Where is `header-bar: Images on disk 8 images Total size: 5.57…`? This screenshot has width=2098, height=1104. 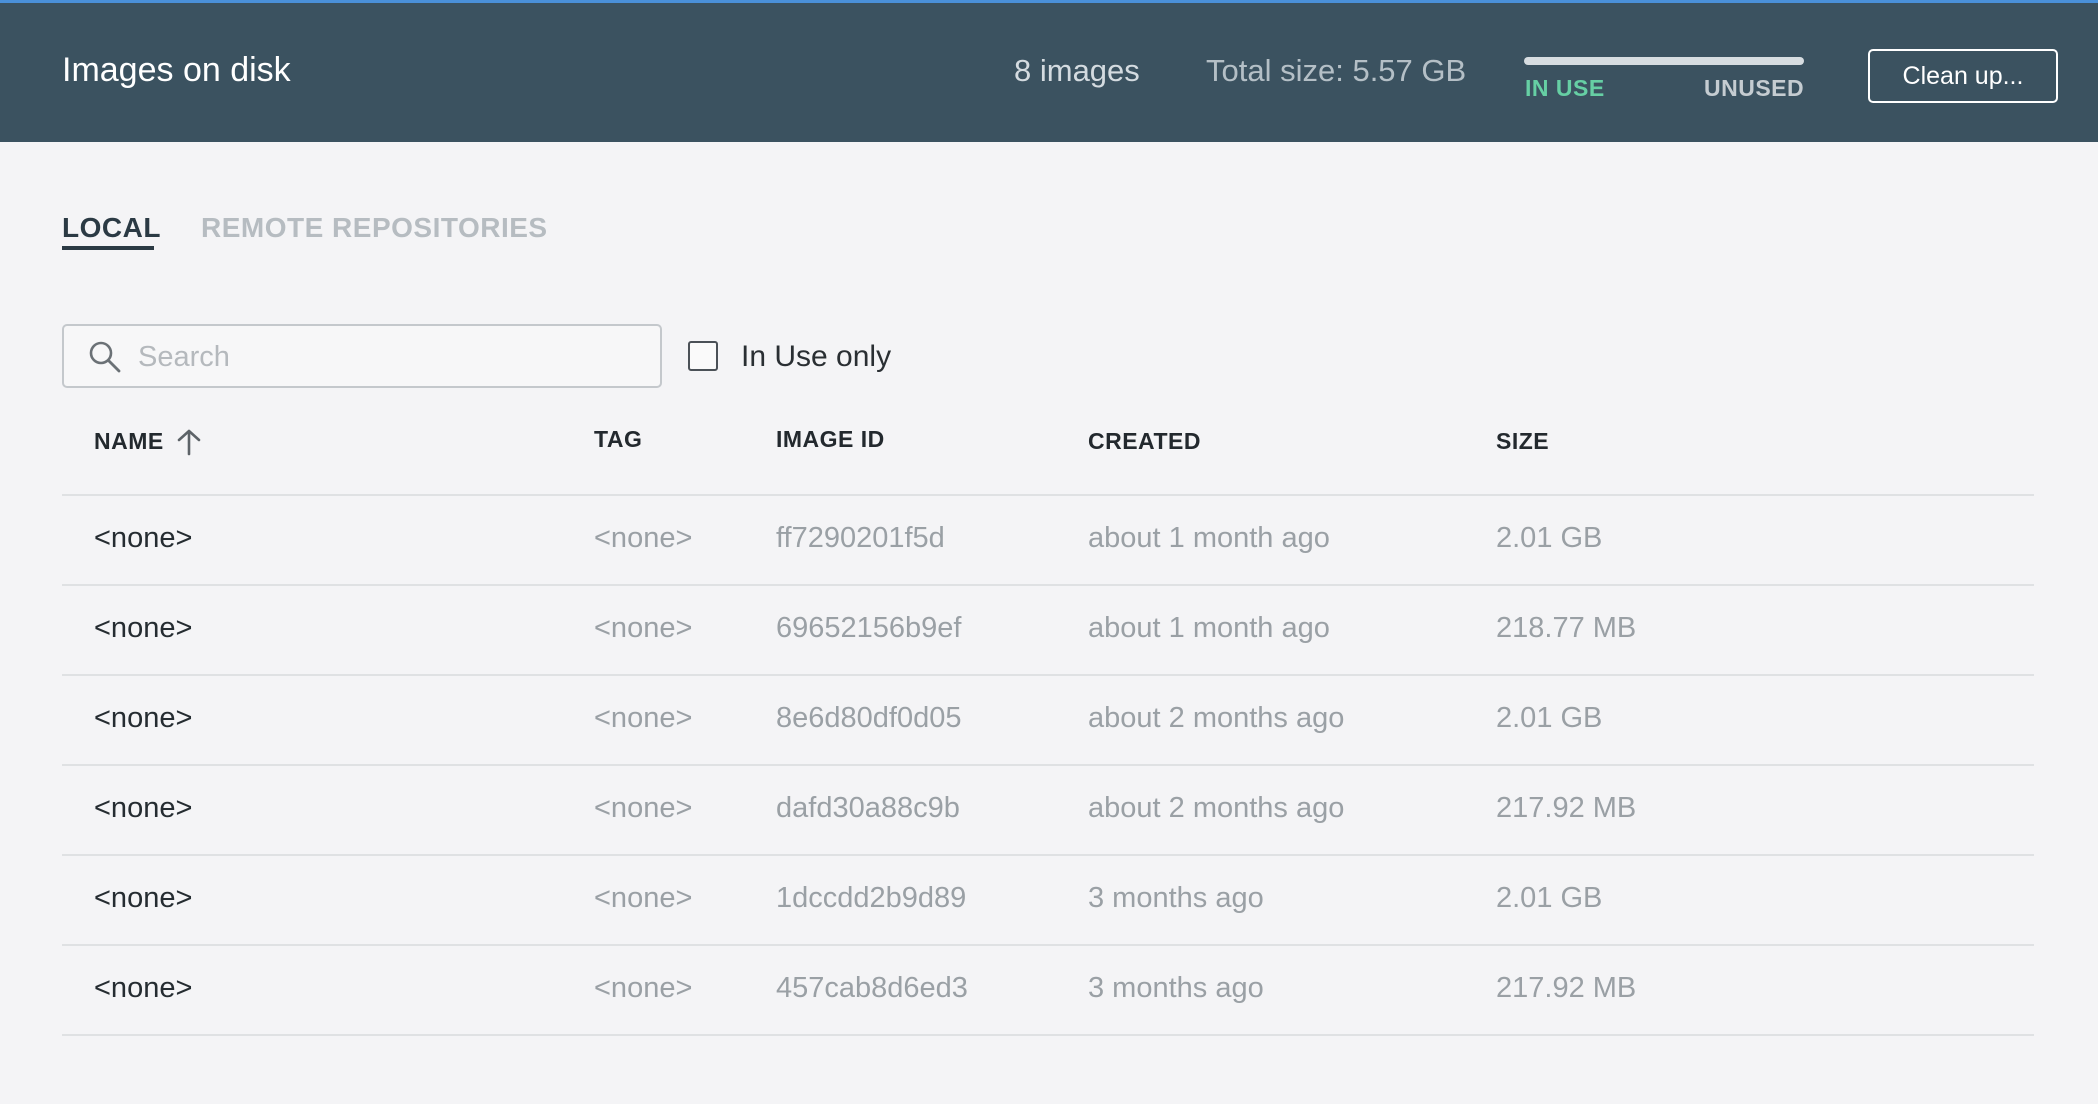 header-bar: Images on disk 8 images Total size: 5.57… is located at coordinates (1049, 71).